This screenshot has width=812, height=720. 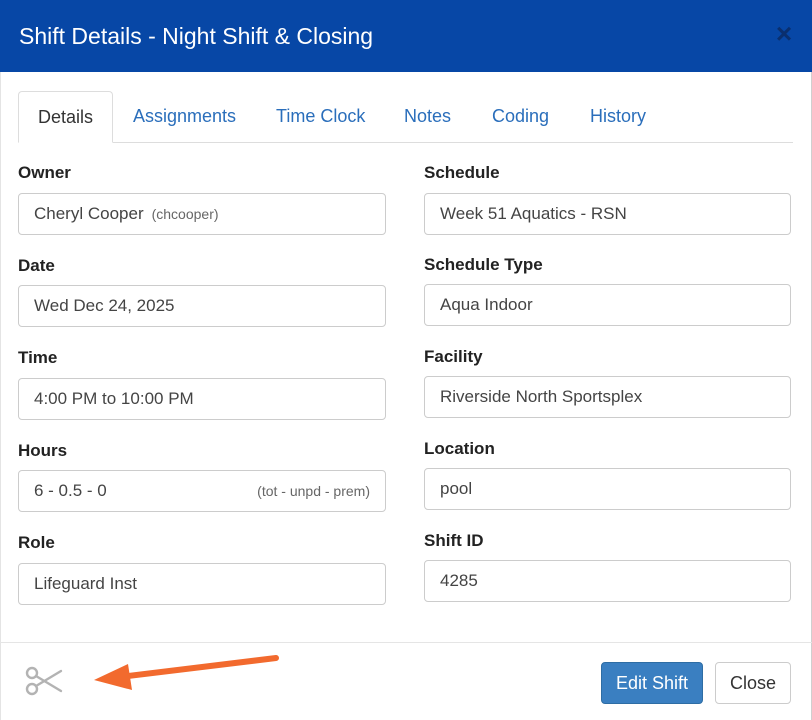 What do you see at coordinates (202, 491) in the screenshot?
I see `hours-field: 6 - 0.5 - 0 (tot - unpd - prem)` at bounding box center [202, 491].